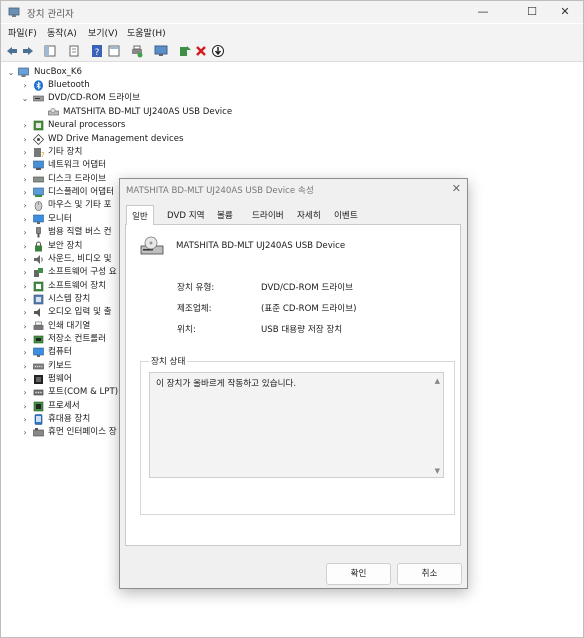 The width and height of the screenshot is (584, 638). Describe the element at coordinates (437, 471) in the screenshot. I see `scroll-down-icon: ▼` at that location.